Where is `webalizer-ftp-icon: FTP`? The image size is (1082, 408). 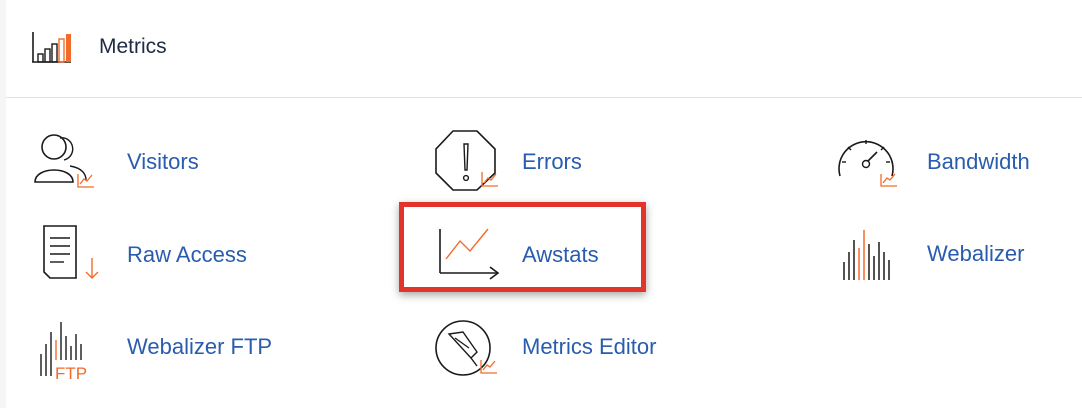
webalizer-ftp-icon: FTP is located at coordinates (63, 352).